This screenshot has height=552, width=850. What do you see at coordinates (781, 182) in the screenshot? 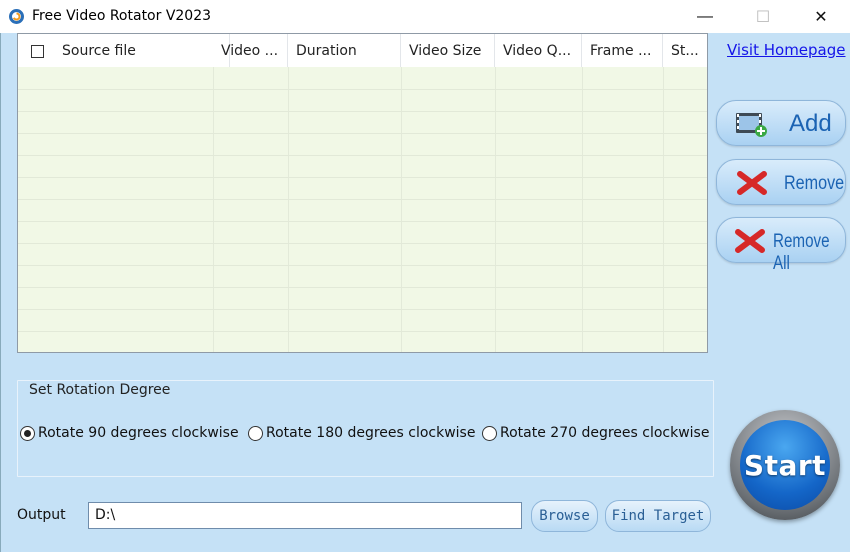
I see `remove-button: Remove` at bounding box center [781, 182].